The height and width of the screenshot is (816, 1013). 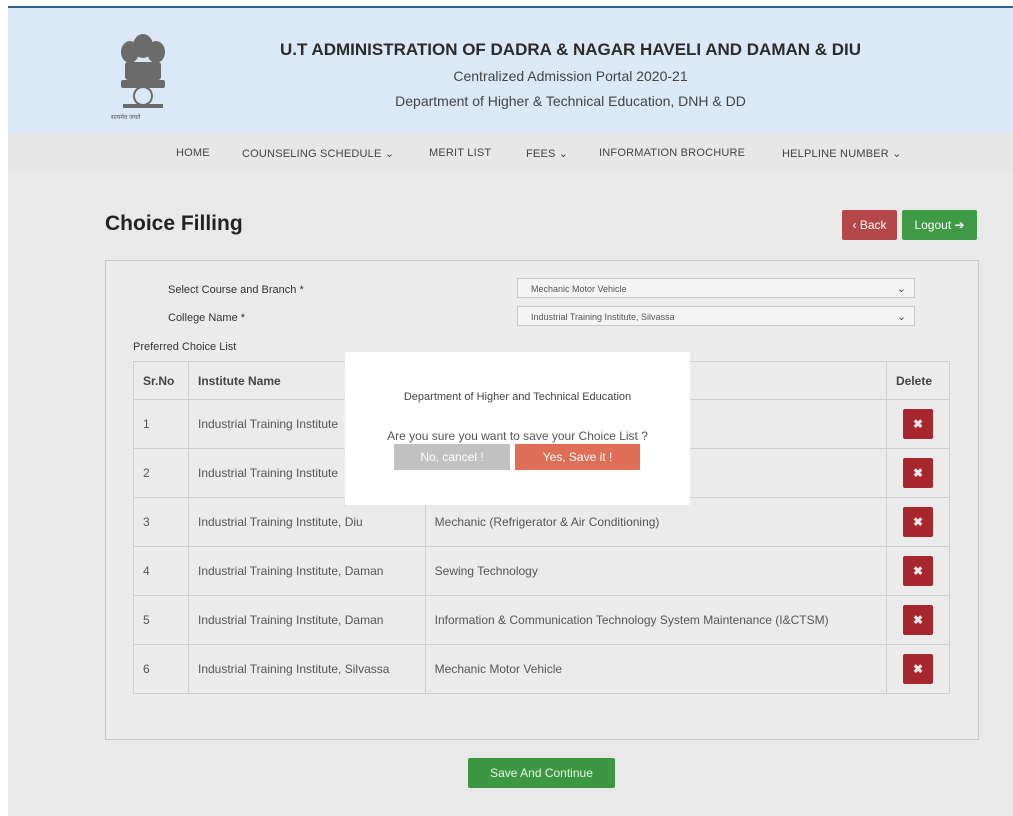 What do you see at coordinates (452, 457) in the screenshot?
I see `cancel-button: No, cancel !` at bounding box center [452, 457].